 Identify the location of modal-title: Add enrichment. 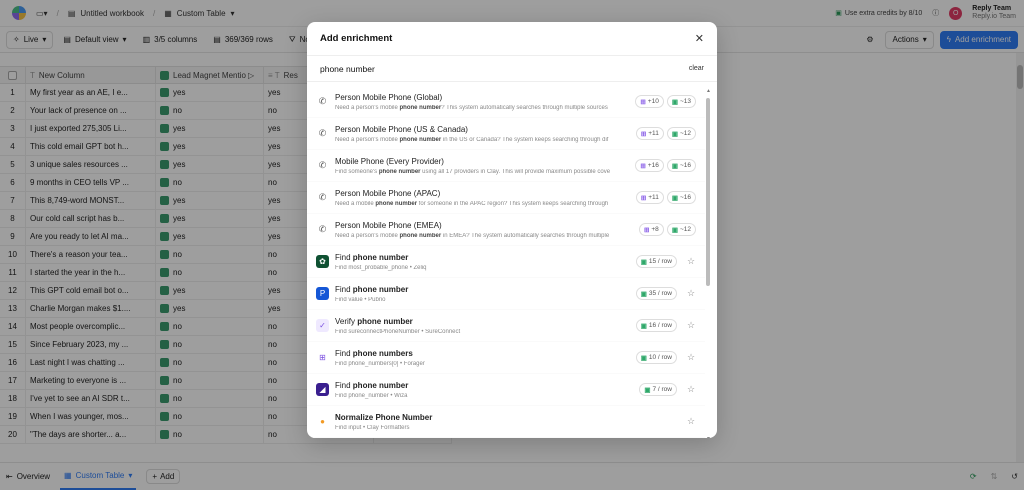
(356, 38).